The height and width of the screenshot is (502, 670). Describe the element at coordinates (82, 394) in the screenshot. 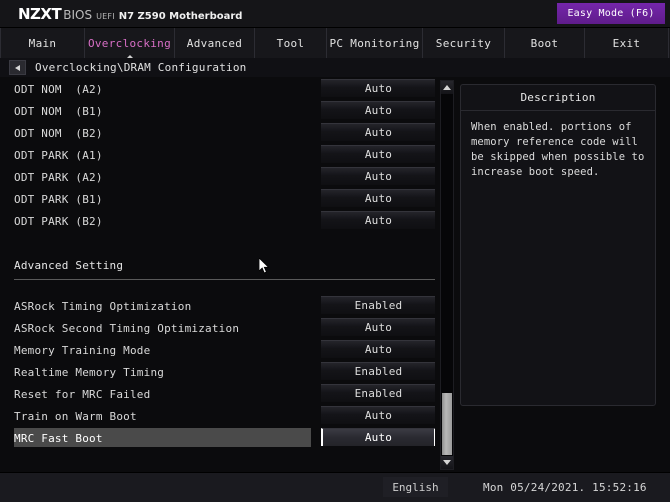

I see `setting-label: Reset for MRC Failed` at that location.